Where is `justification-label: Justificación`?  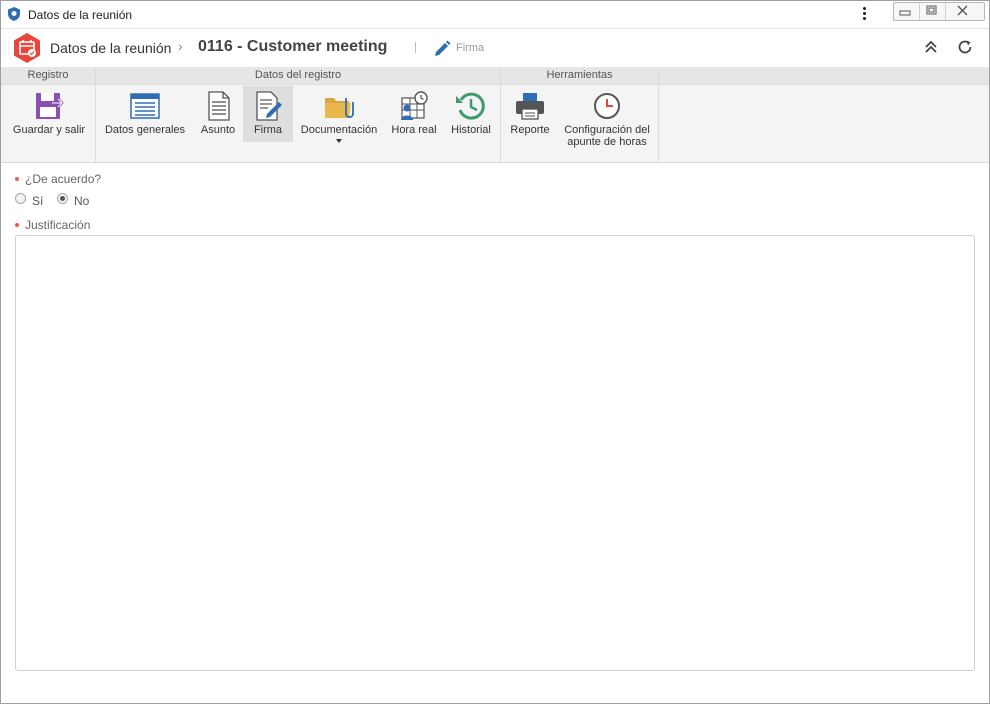 justification-label: Justificación is located at coordinates (58, 225).